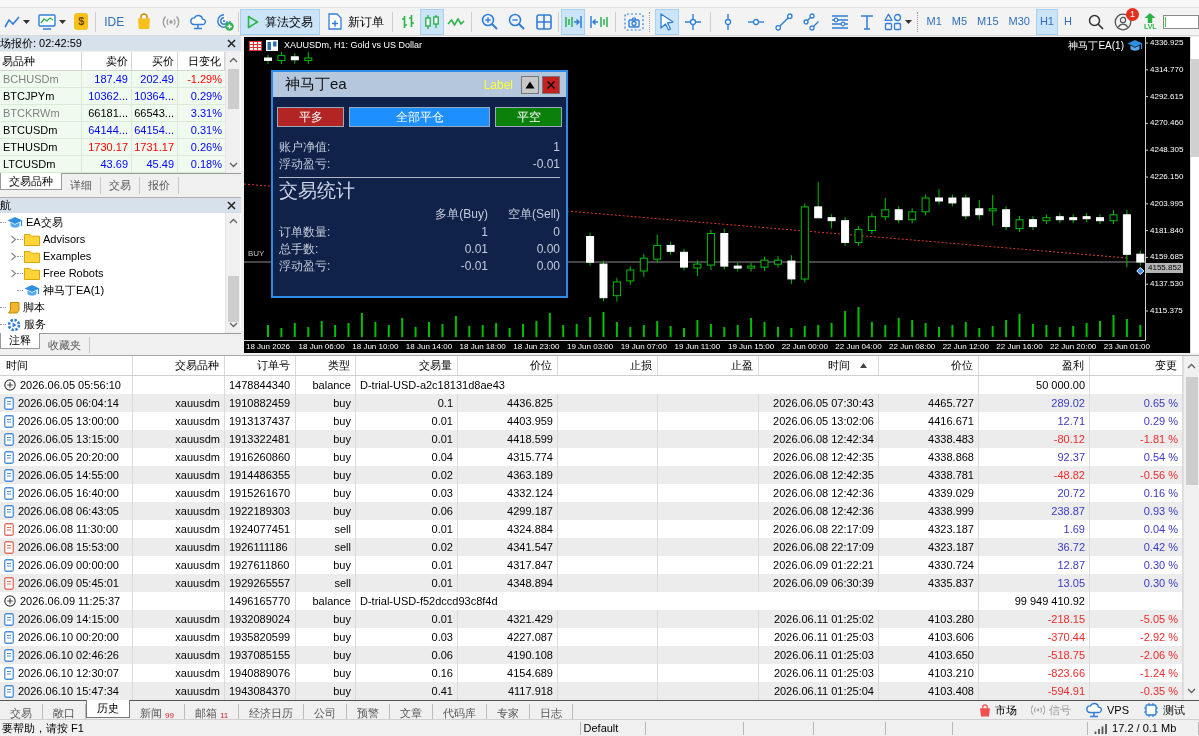 The width and height of the screenshot is (1199, 736). I want to click on grid-icon, so click(543, 21).